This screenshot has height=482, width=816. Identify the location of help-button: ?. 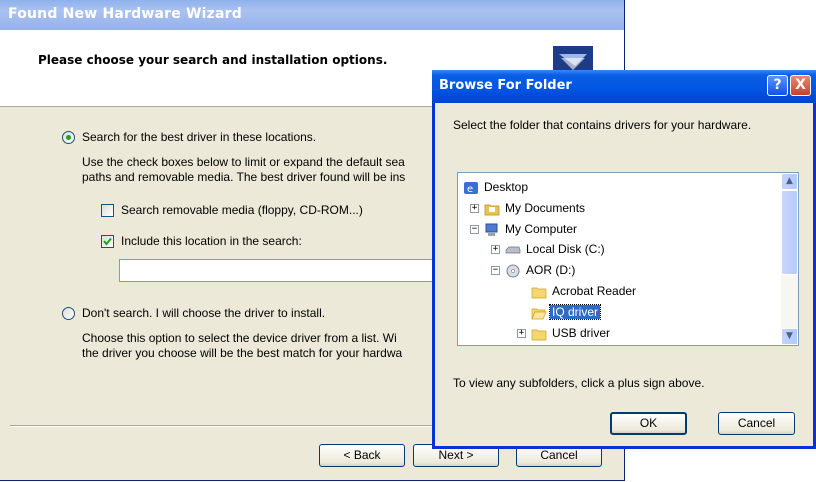
(777, 85).